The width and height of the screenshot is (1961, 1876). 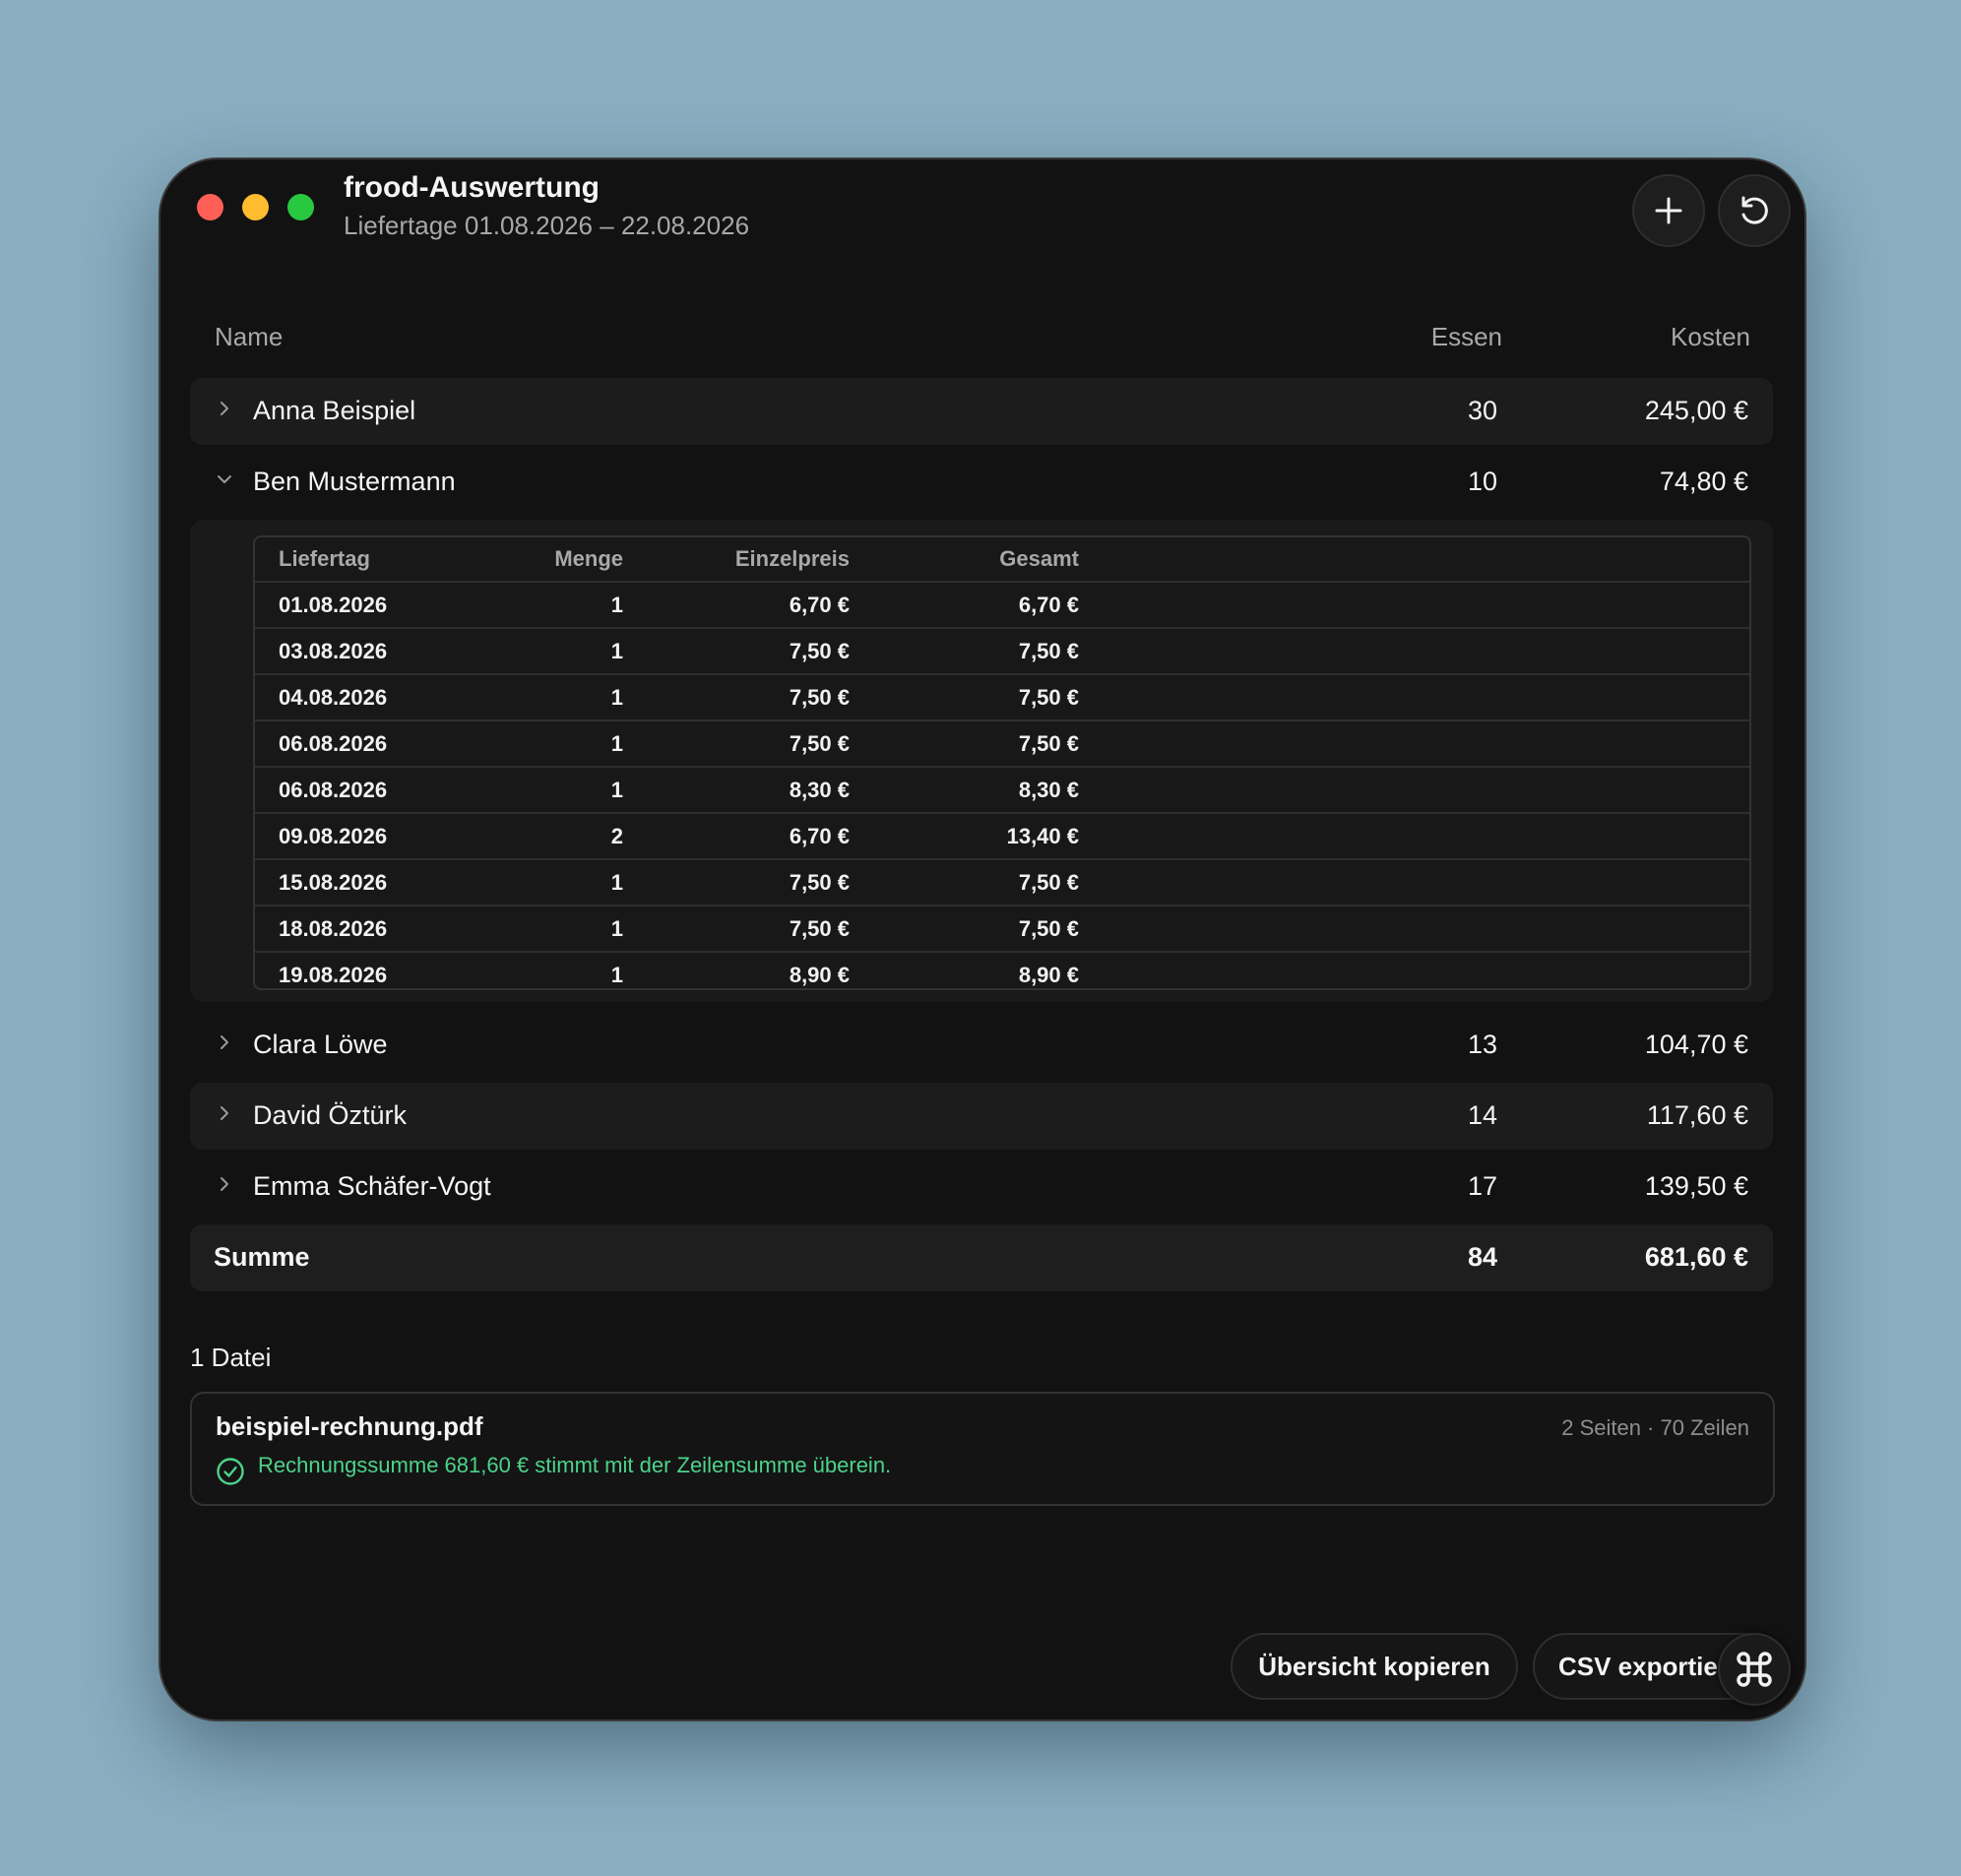 I want to click on person-cost: 139,50 €, so click(x=1696, y=1186).